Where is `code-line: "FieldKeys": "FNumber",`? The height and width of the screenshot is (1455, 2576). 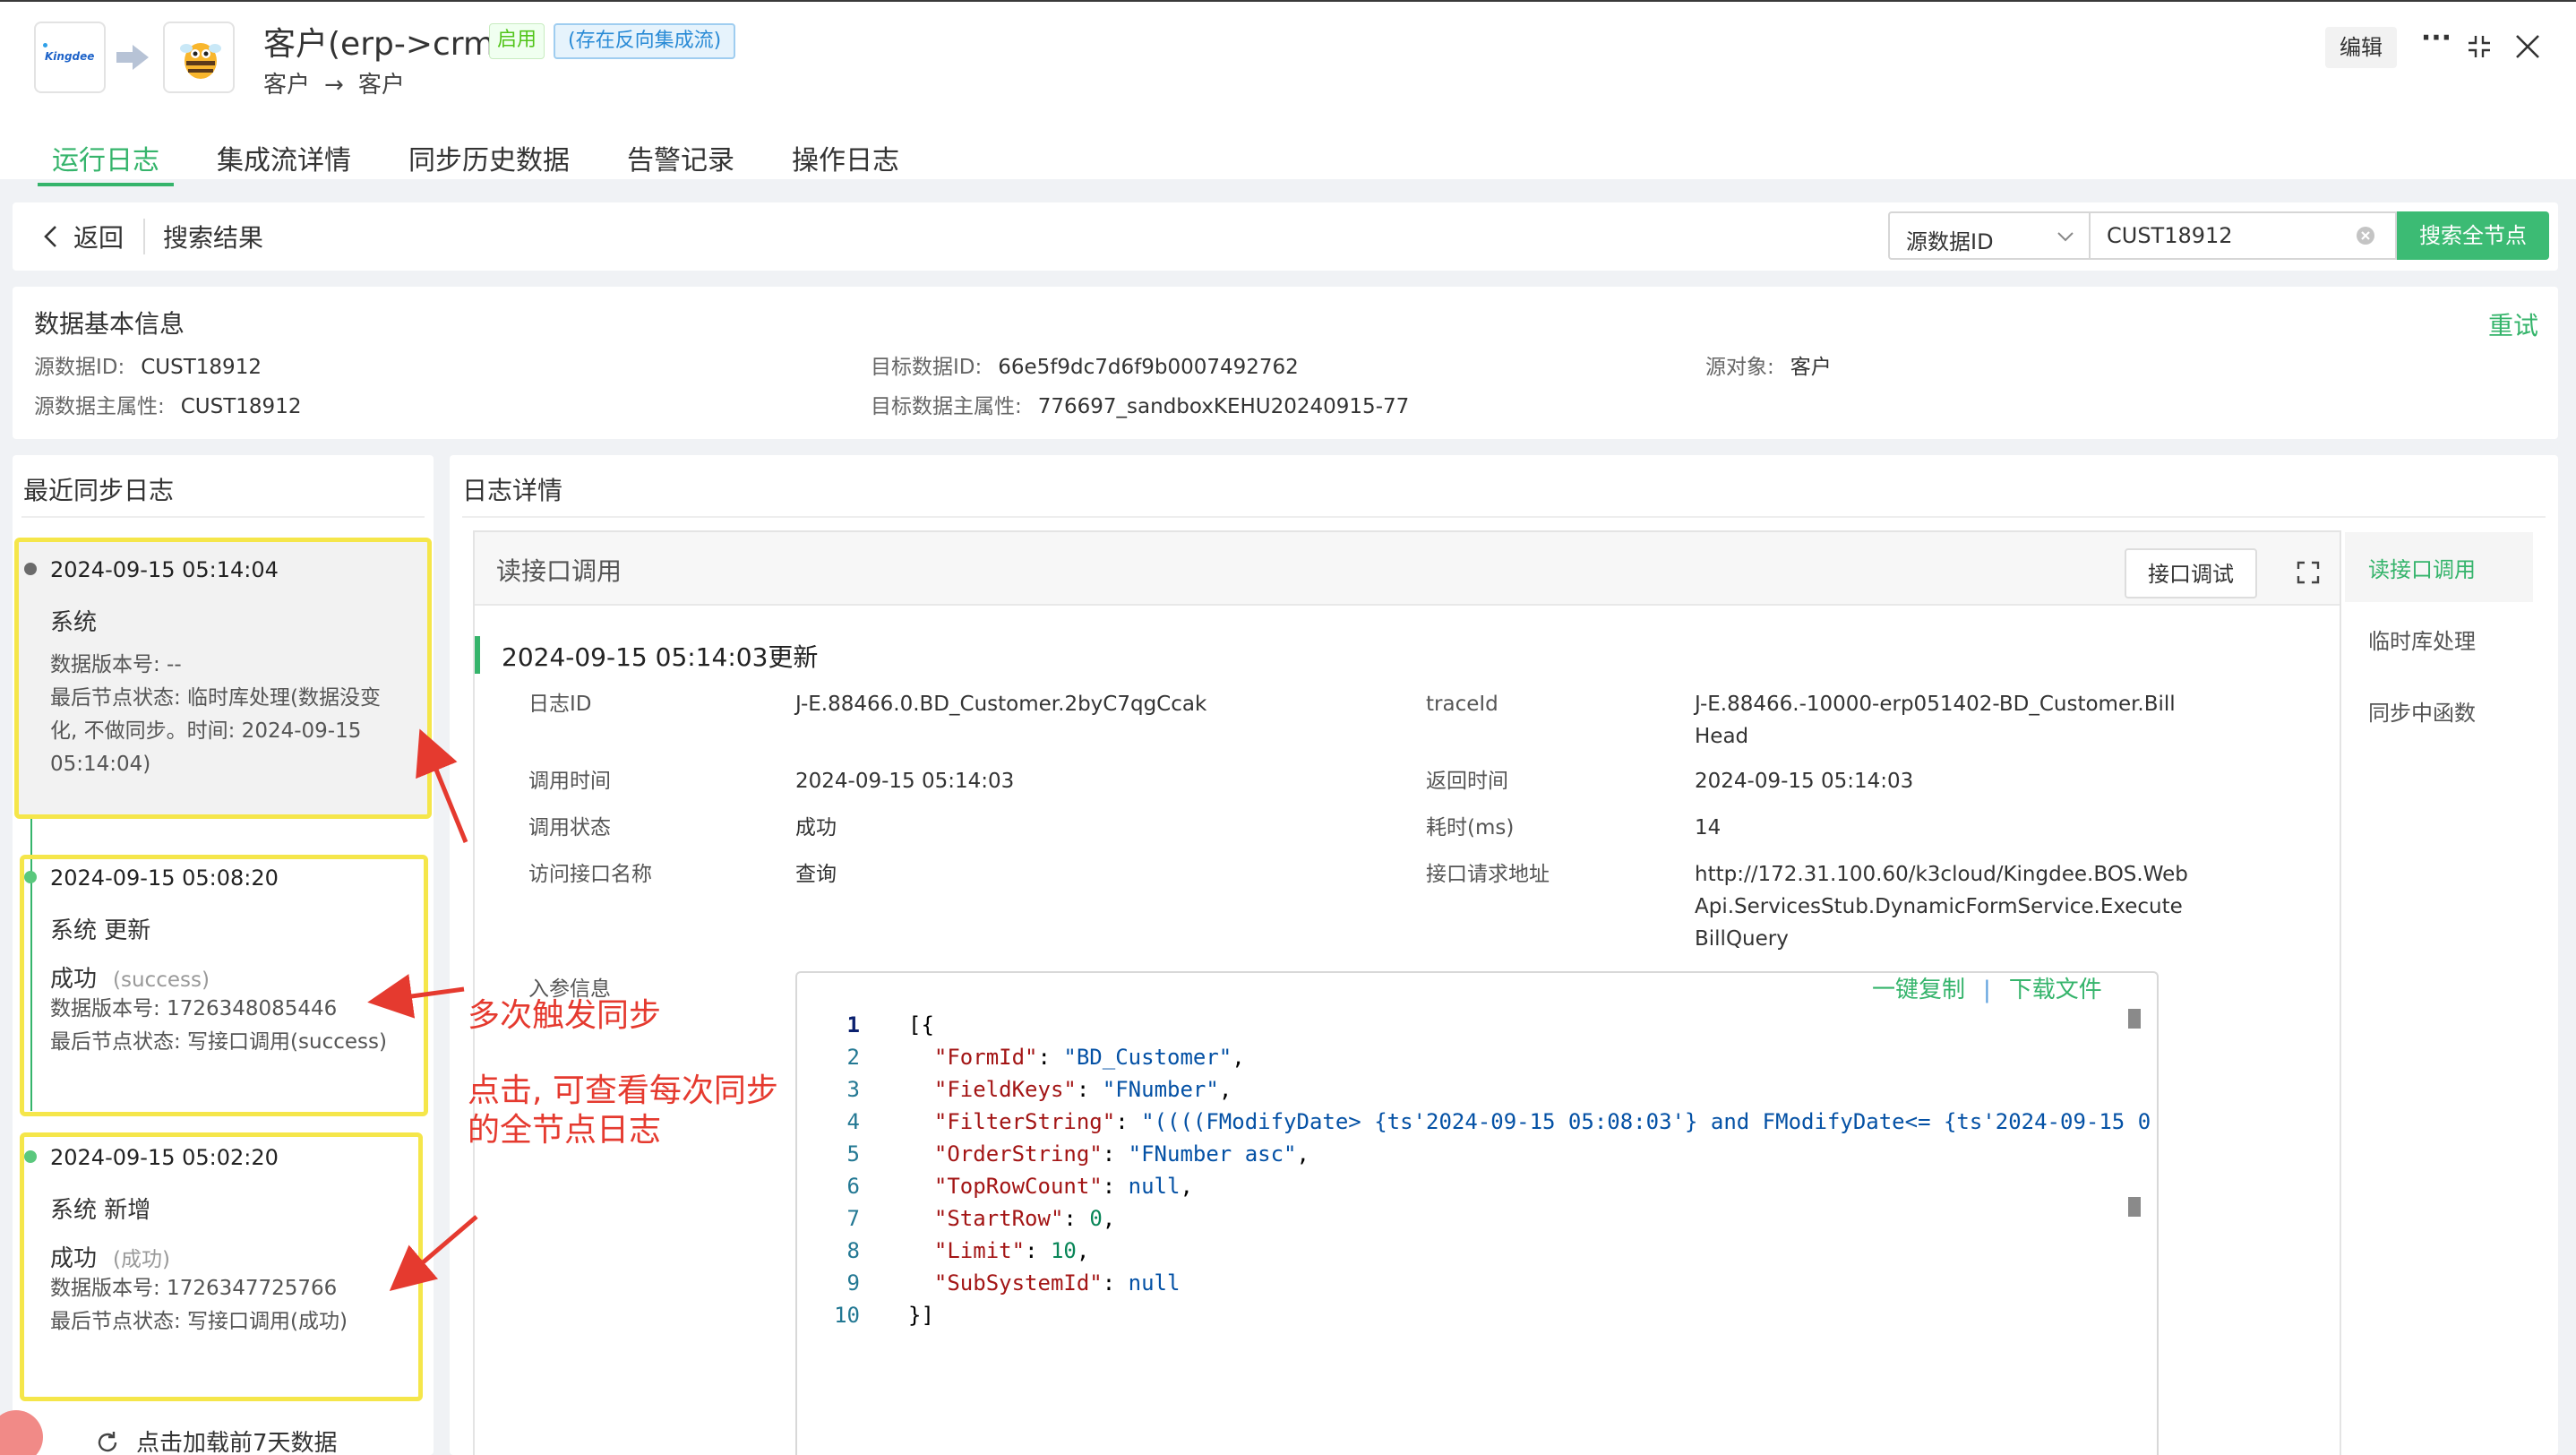 code-line: "FieldKeys": "FNumber", is located at coordinates (1082, 1089).